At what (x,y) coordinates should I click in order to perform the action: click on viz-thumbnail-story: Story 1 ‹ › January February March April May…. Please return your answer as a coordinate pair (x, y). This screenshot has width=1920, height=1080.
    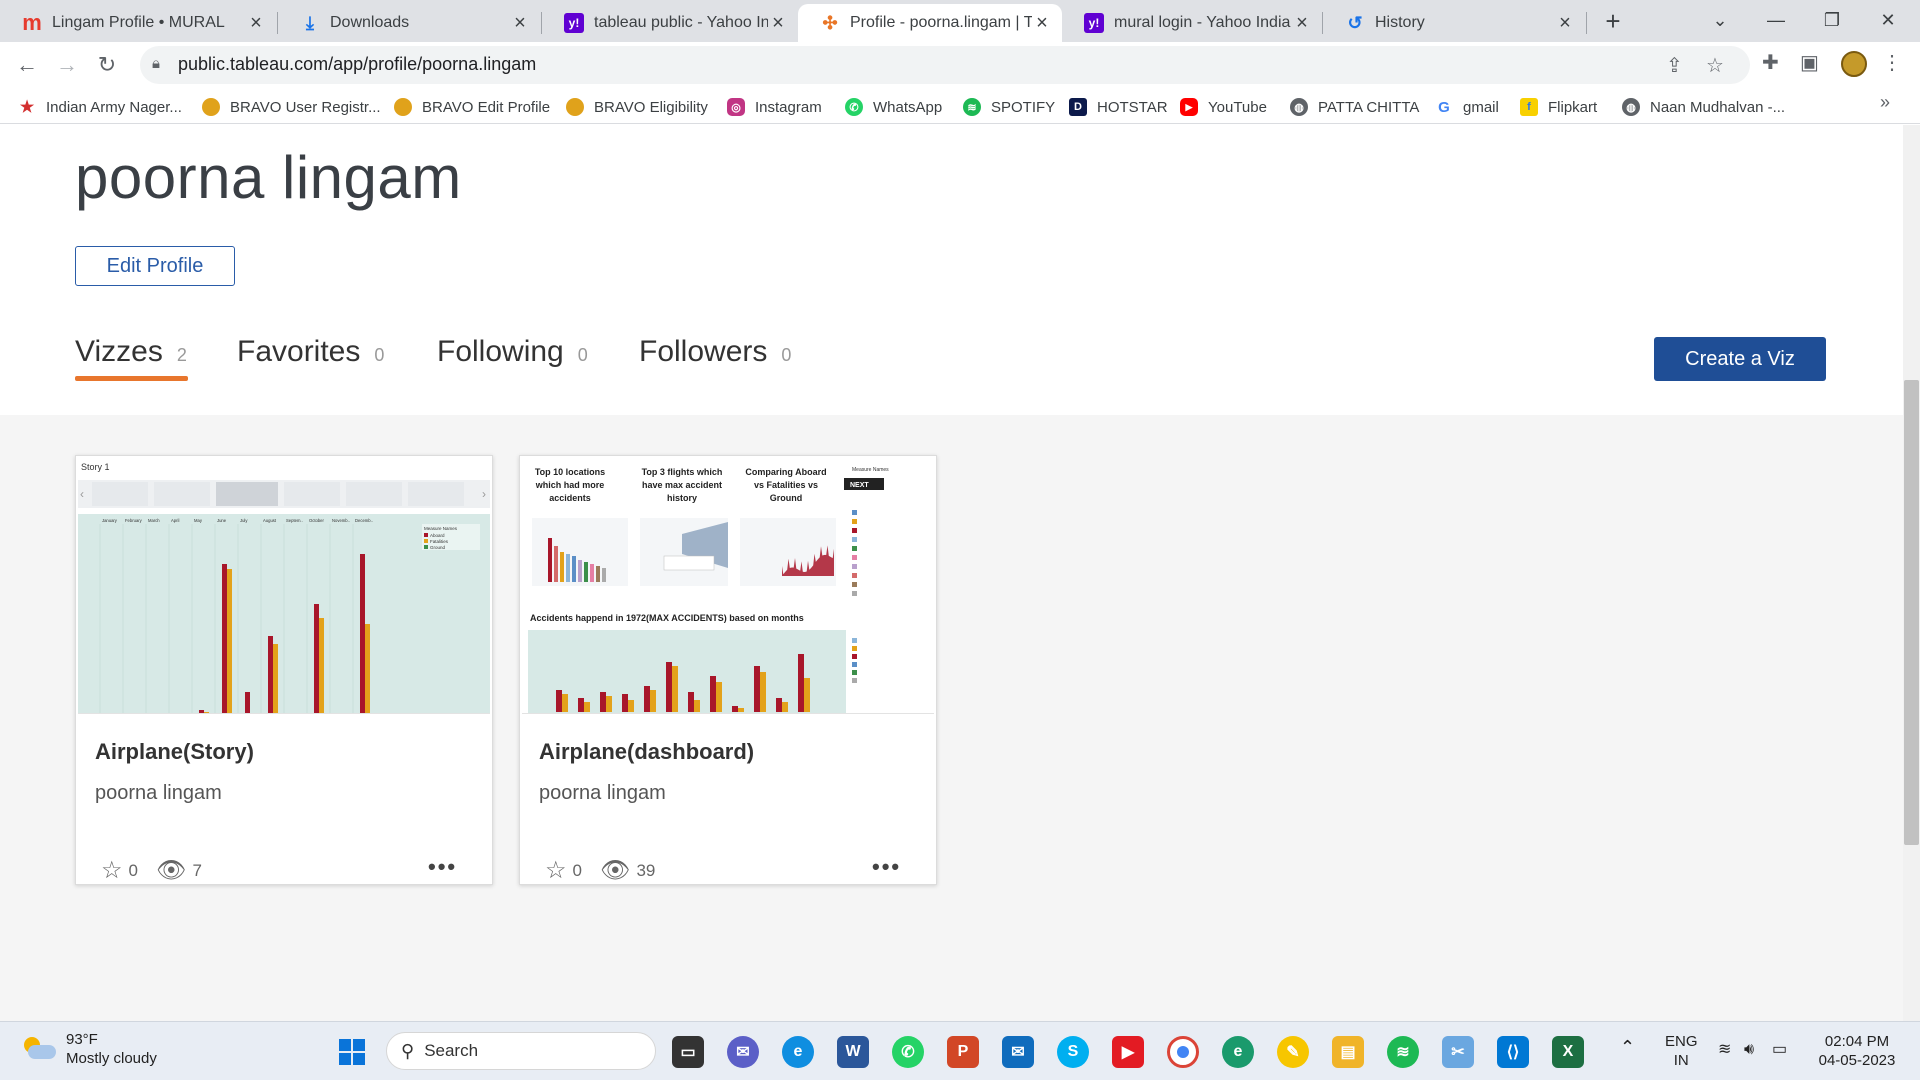
    Looking at the image, I should click on (284, 586).